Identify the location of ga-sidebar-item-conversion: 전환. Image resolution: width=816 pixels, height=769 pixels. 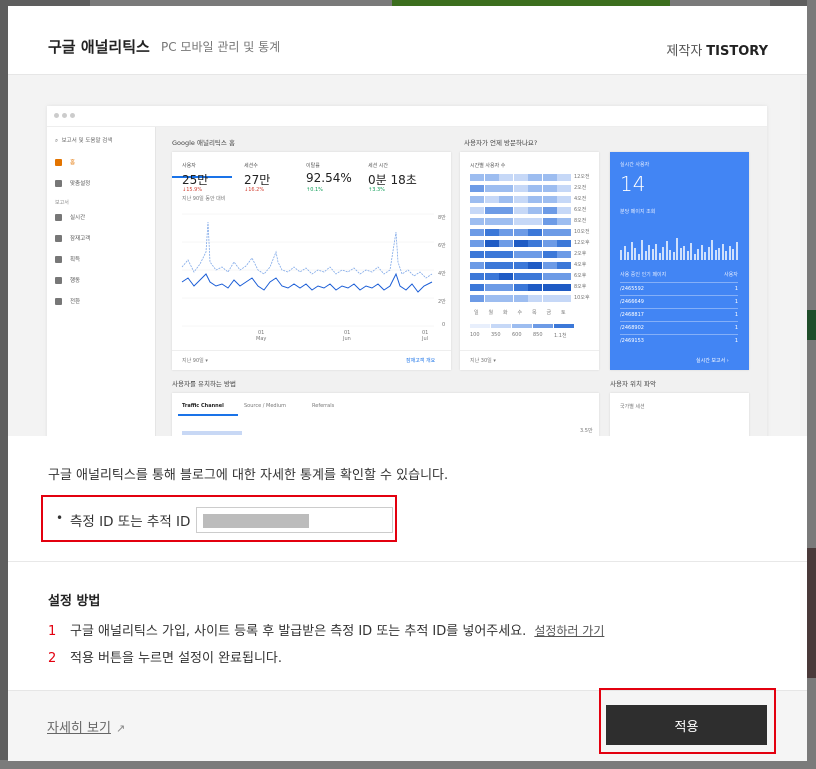
(67, 301).